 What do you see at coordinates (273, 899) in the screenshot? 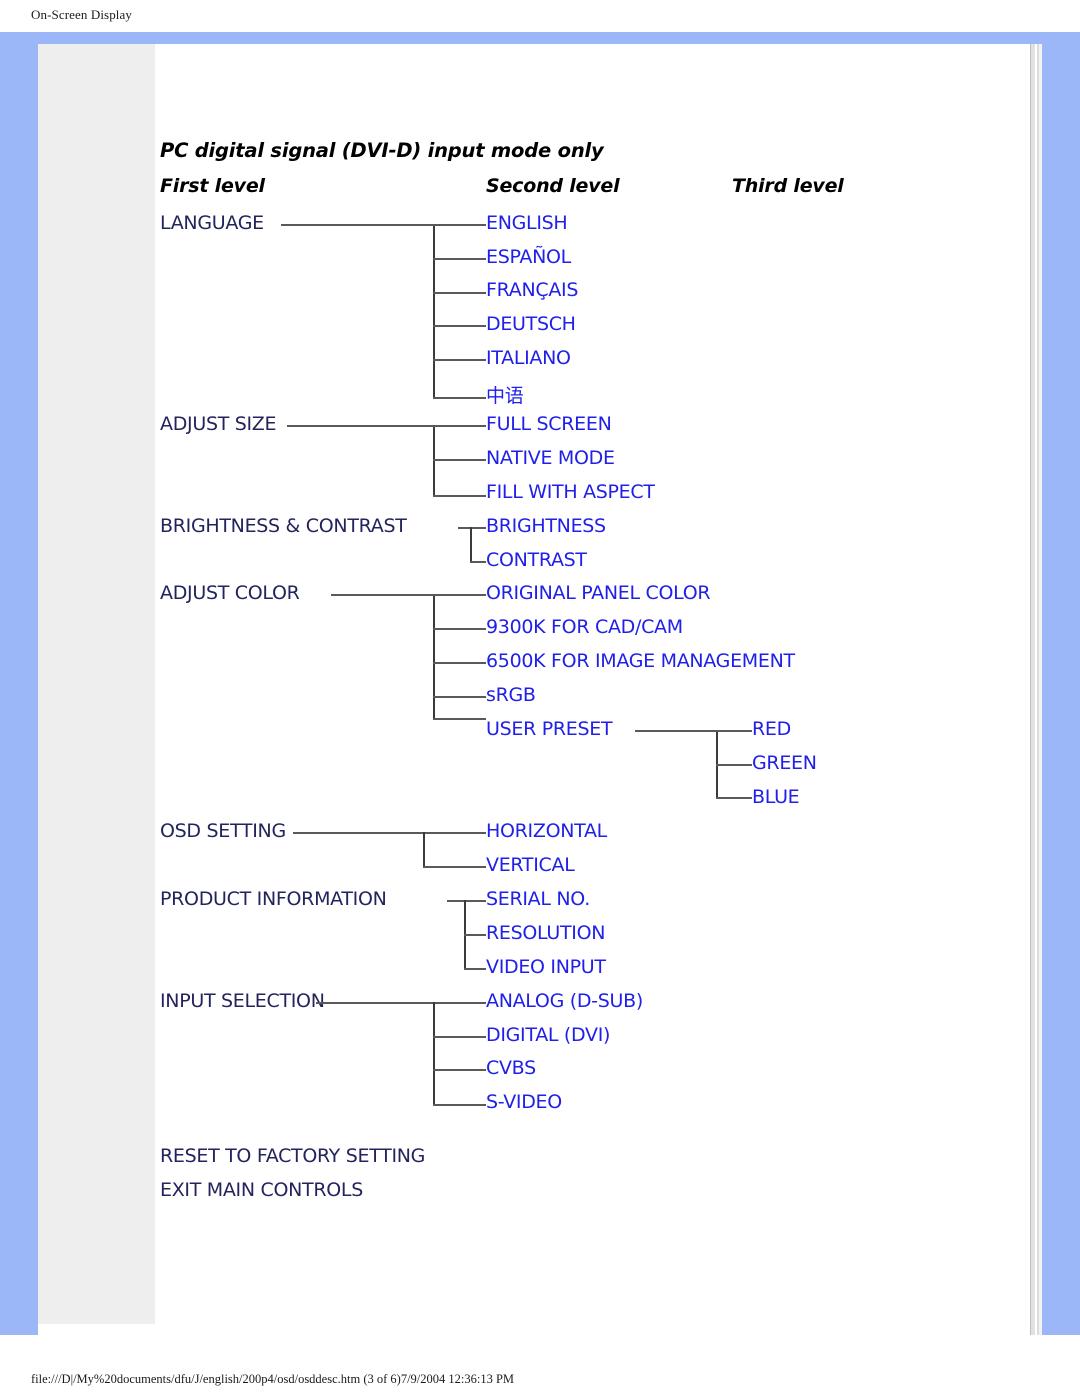
I see `first-level-item-product-information: PRODUCT INFORMATION` at bounding box center [273, 899].